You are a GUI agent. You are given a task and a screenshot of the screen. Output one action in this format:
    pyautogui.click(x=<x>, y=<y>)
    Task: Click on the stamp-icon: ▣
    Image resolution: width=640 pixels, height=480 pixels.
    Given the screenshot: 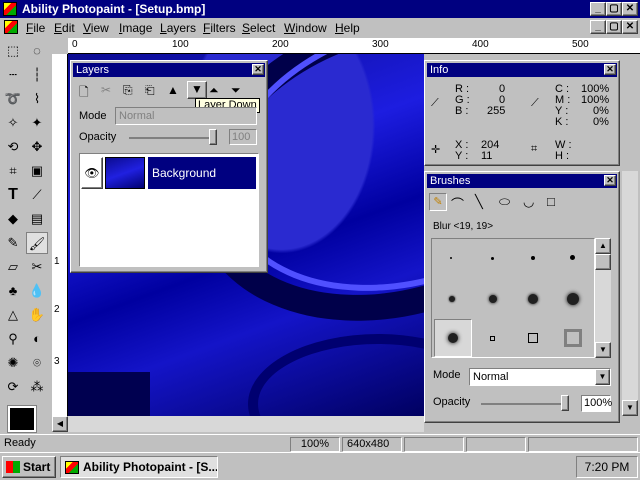 What is the action you would take?
    pyautogui.click(x=37, y=171)
    